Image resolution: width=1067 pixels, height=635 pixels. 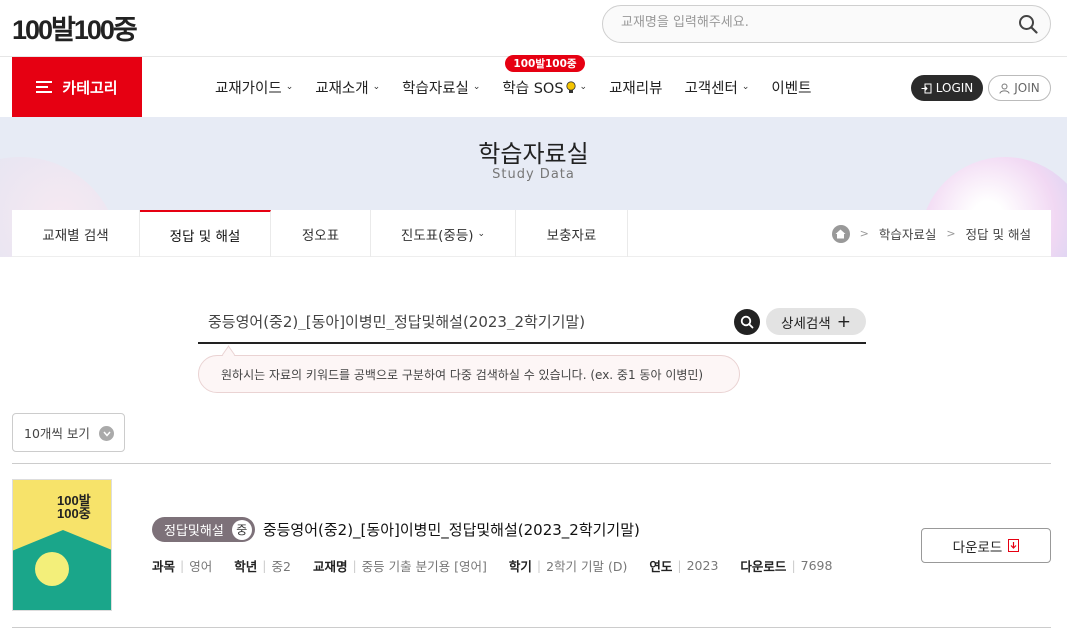 What do you see at coordinates (702, 565) in the screenshot?
I see `meta-value: 2023` at bounding box center [702, 565].